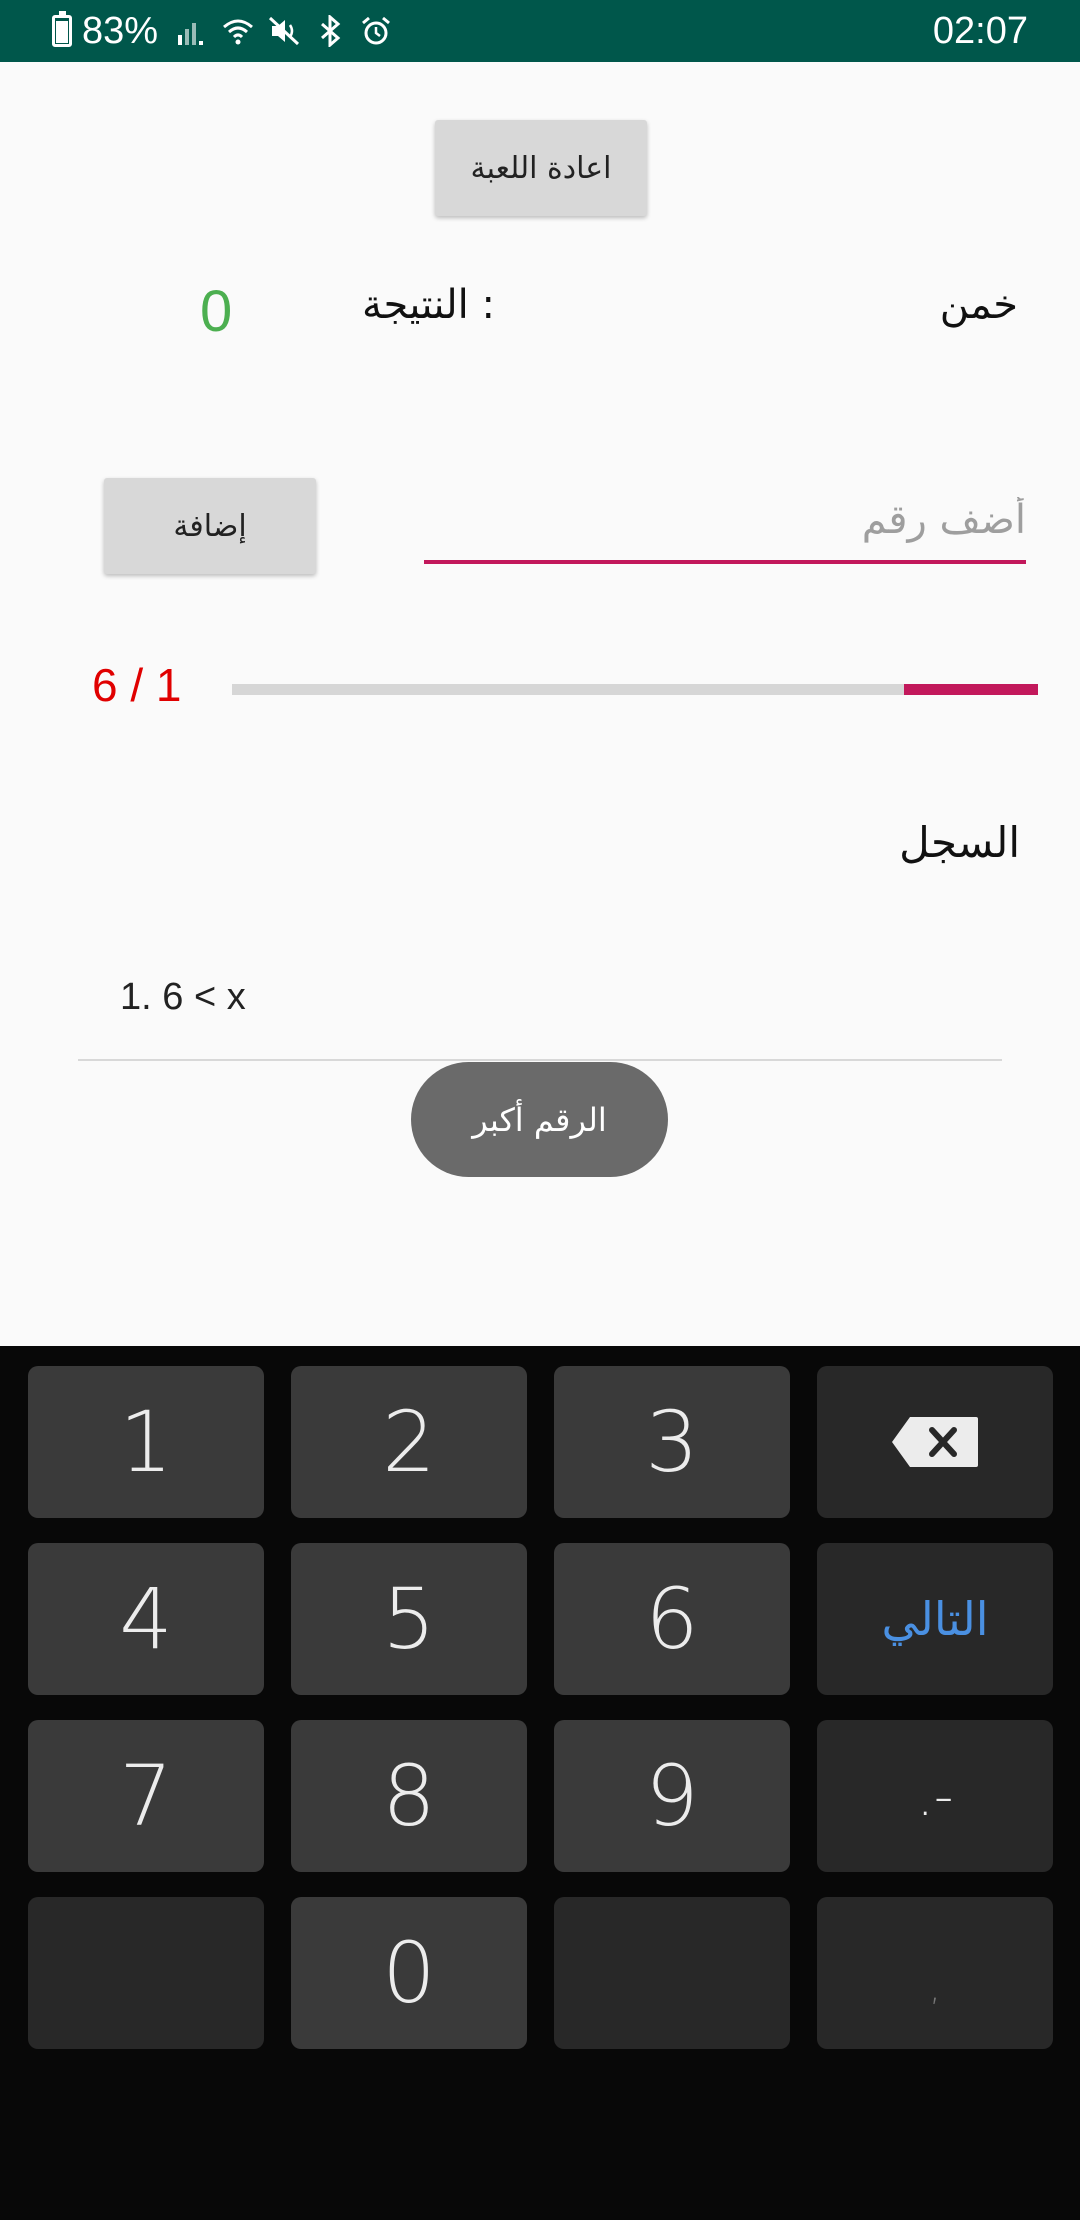 This screenshot has width=1080, height=2220. I want to click on status-left: 83%, so click(222, 31).